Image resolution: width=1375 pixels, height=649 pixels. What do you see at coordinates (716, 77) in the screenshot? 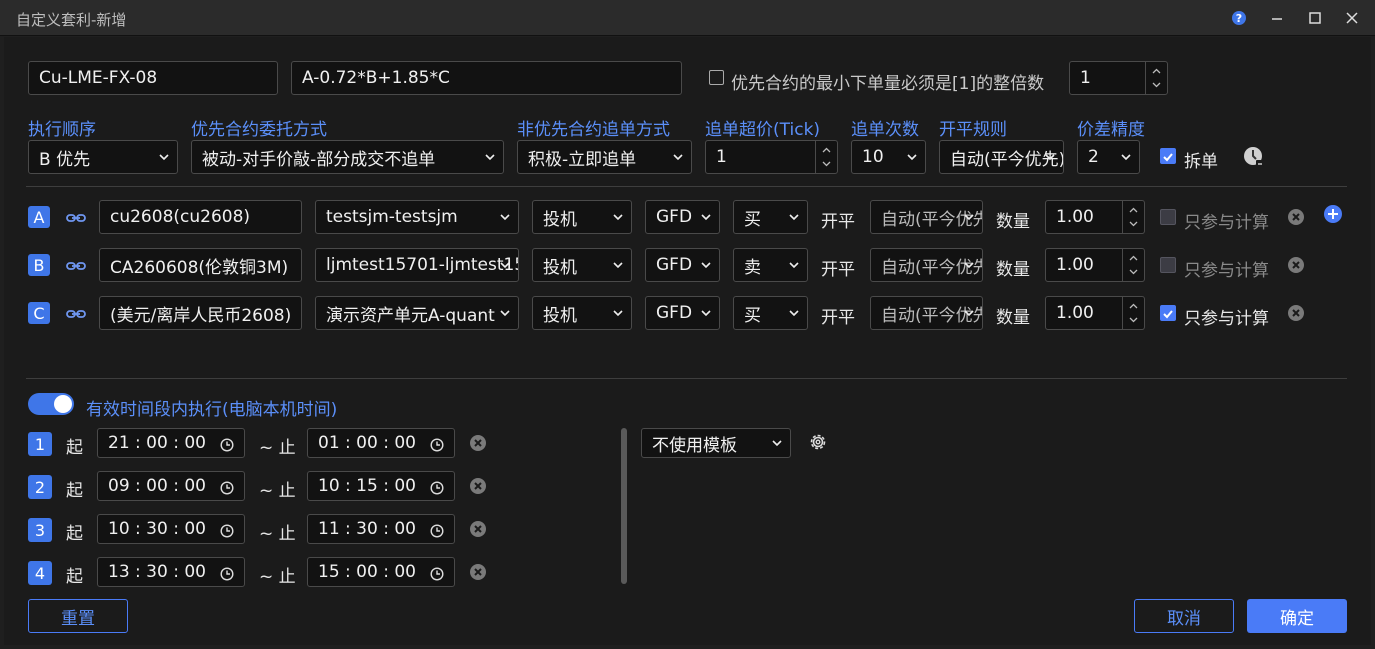
I see `min-order-checkbox` at bounding box center [716, 77].